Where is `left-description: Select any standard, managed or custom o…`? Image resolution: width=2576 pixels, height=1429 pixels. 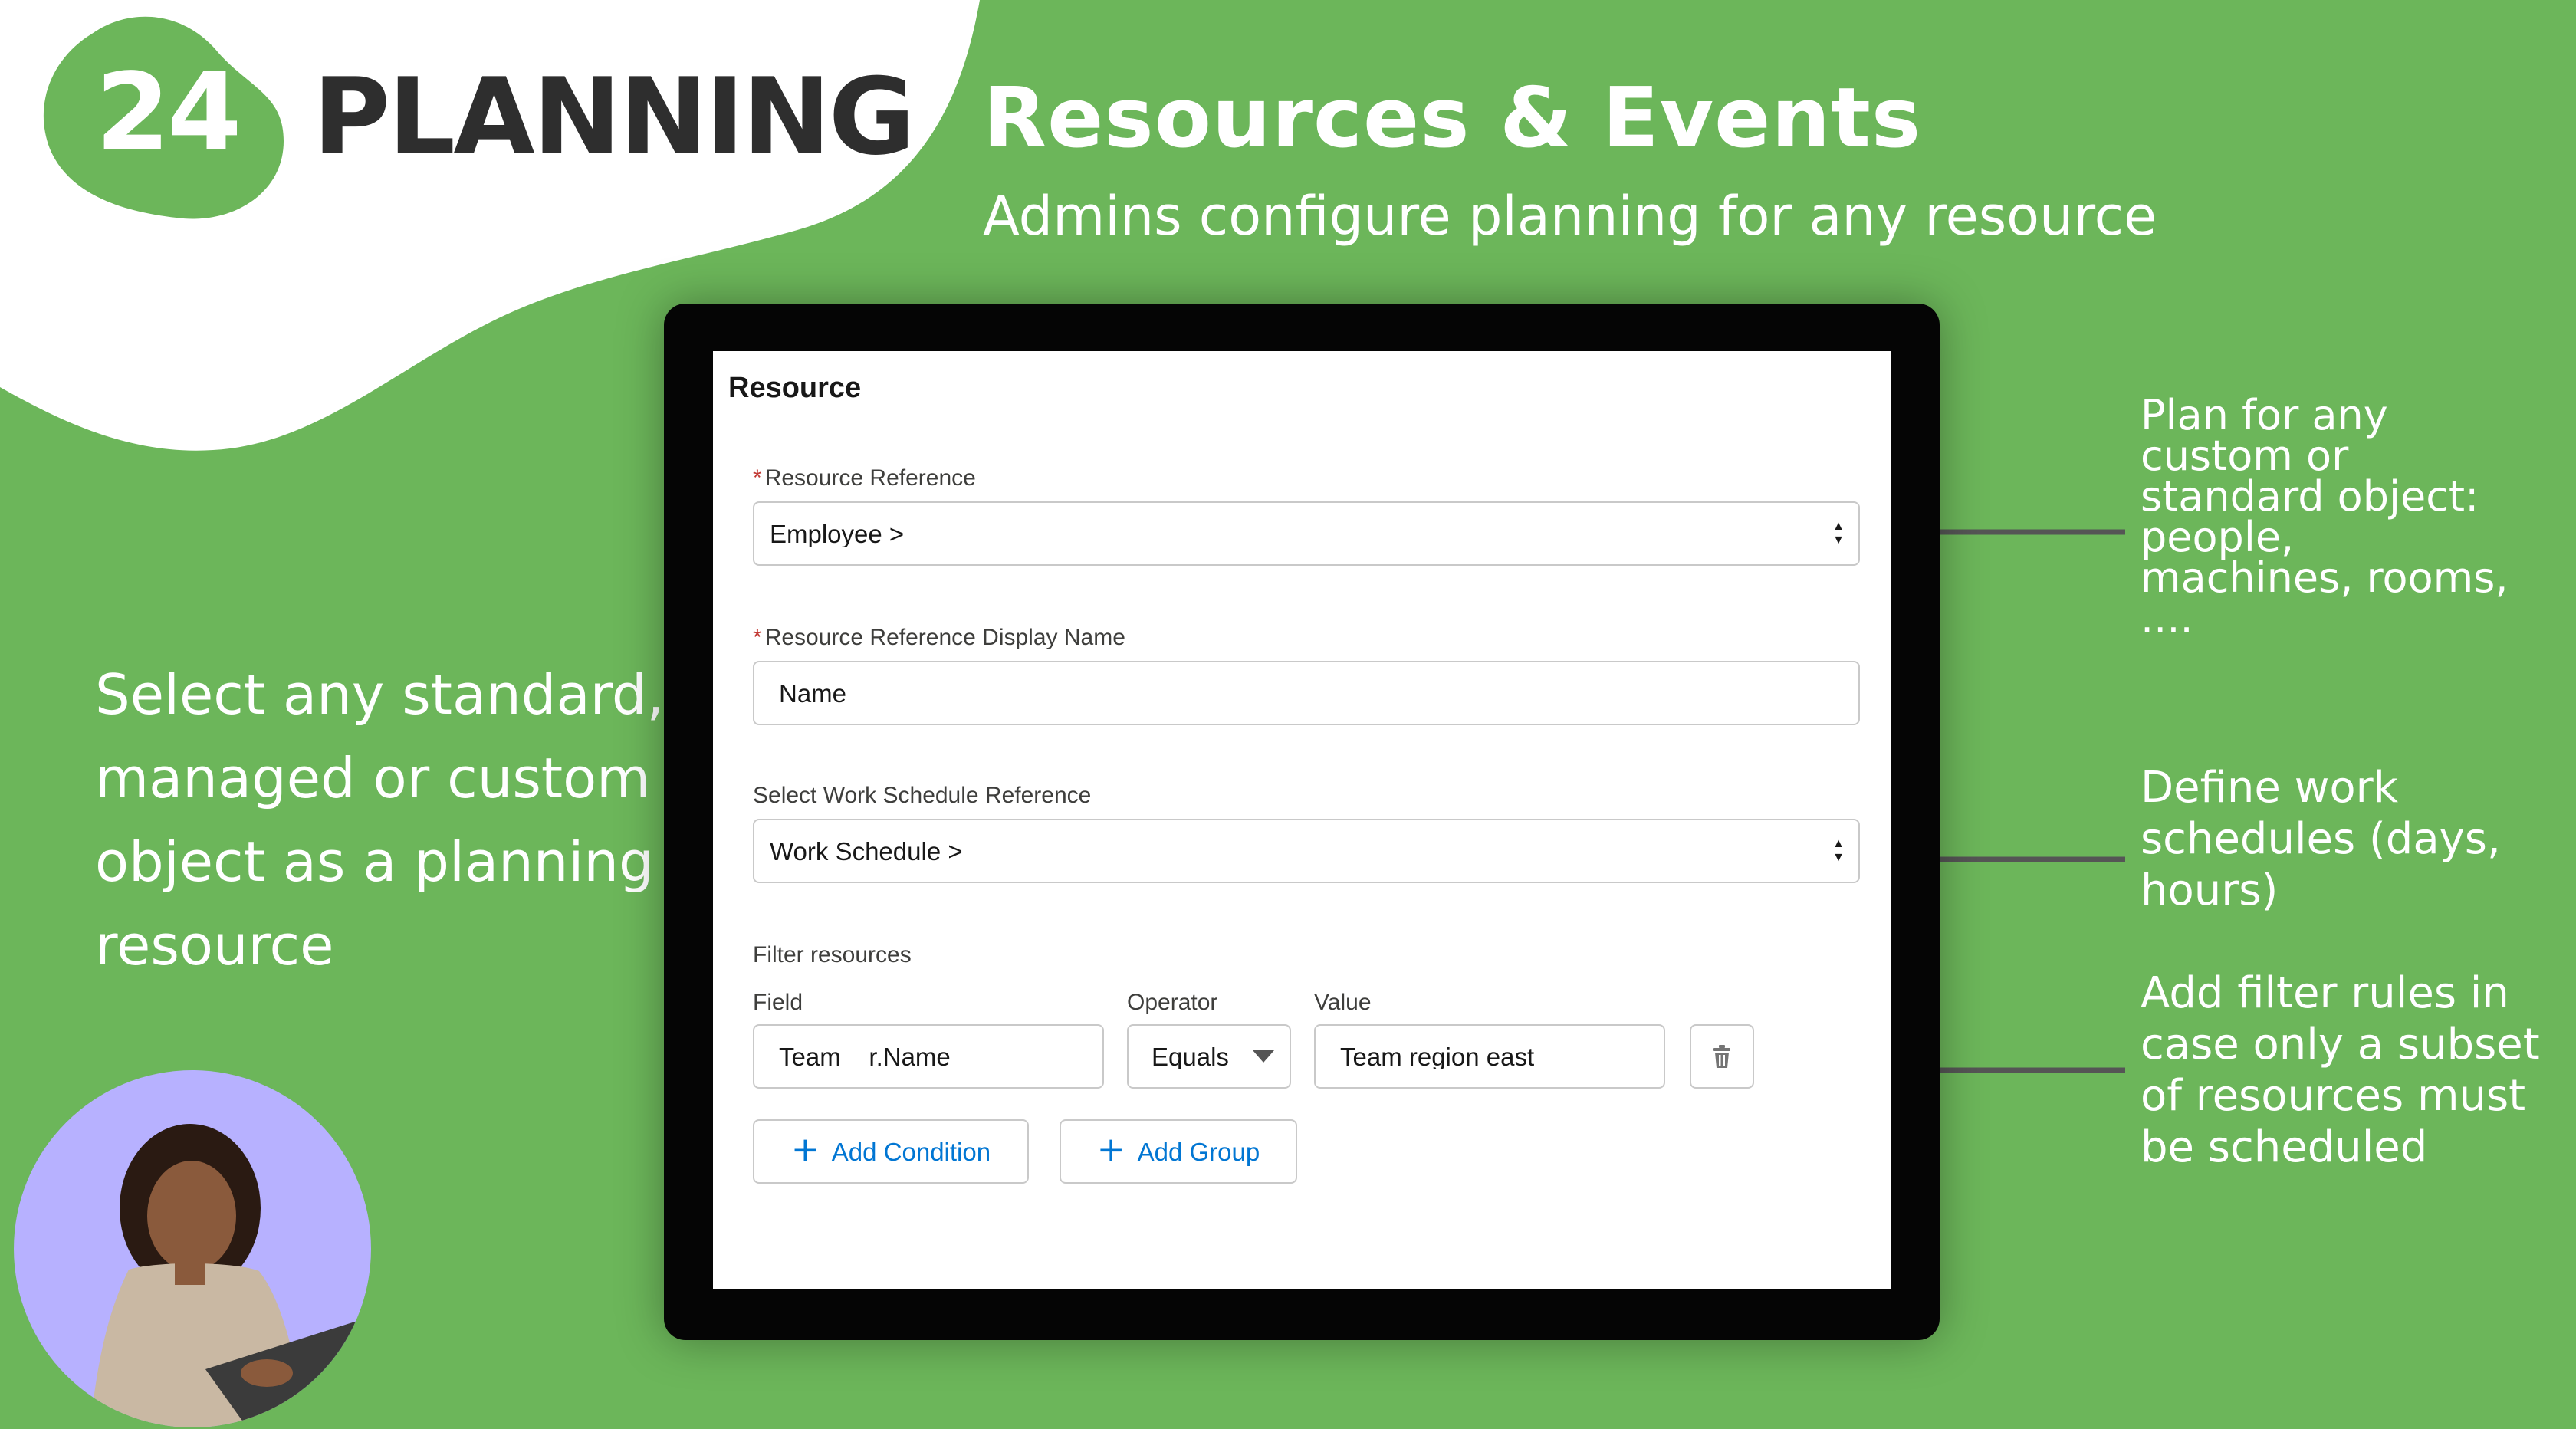 left-description: Select any standard, managed or custom o… is located at coordinates (380, 819).